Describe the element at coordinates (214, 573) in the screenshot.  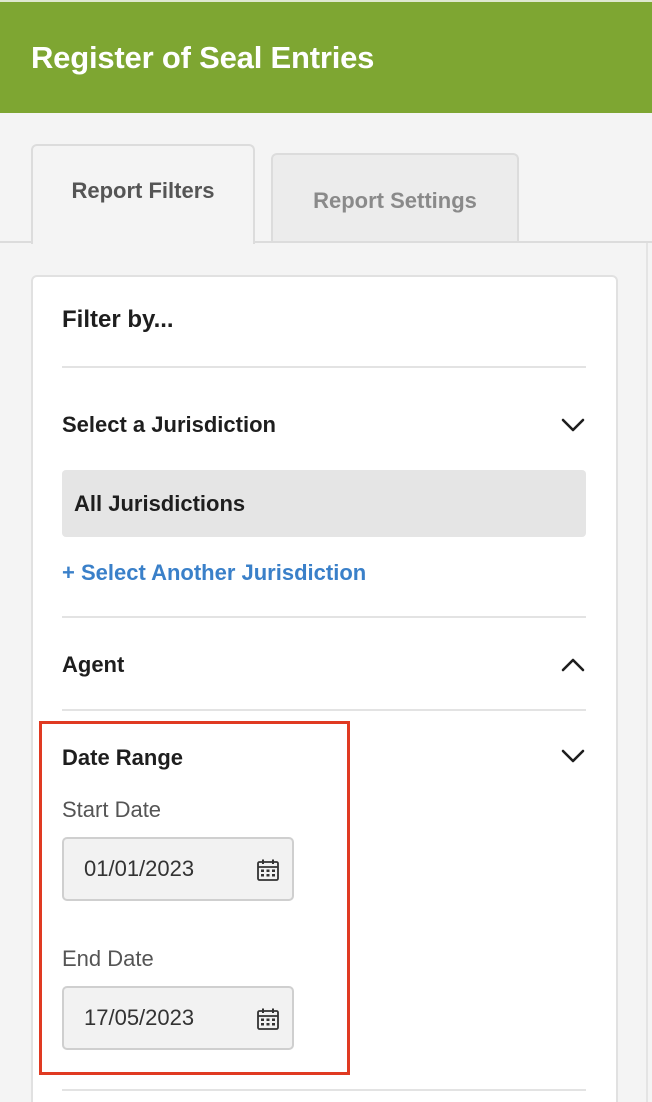
I see `select-another-jurisdiction-link: + Select Another Jurisdiction` at that location.